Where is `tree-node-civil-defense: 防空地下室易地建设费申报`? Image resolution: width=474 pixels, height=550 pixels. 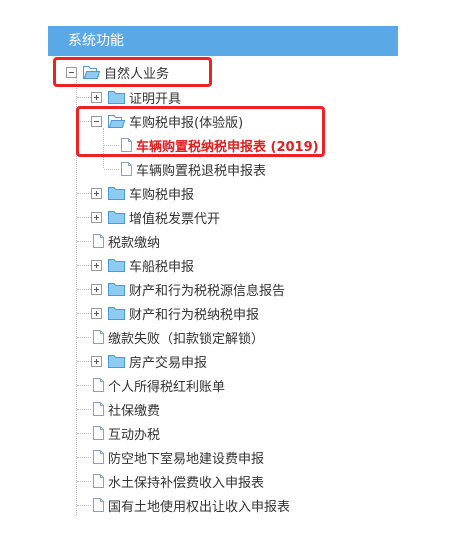 tree-node-civil-defense: 防空地下室易地建设费申报 is located at coordinates (178, 457).